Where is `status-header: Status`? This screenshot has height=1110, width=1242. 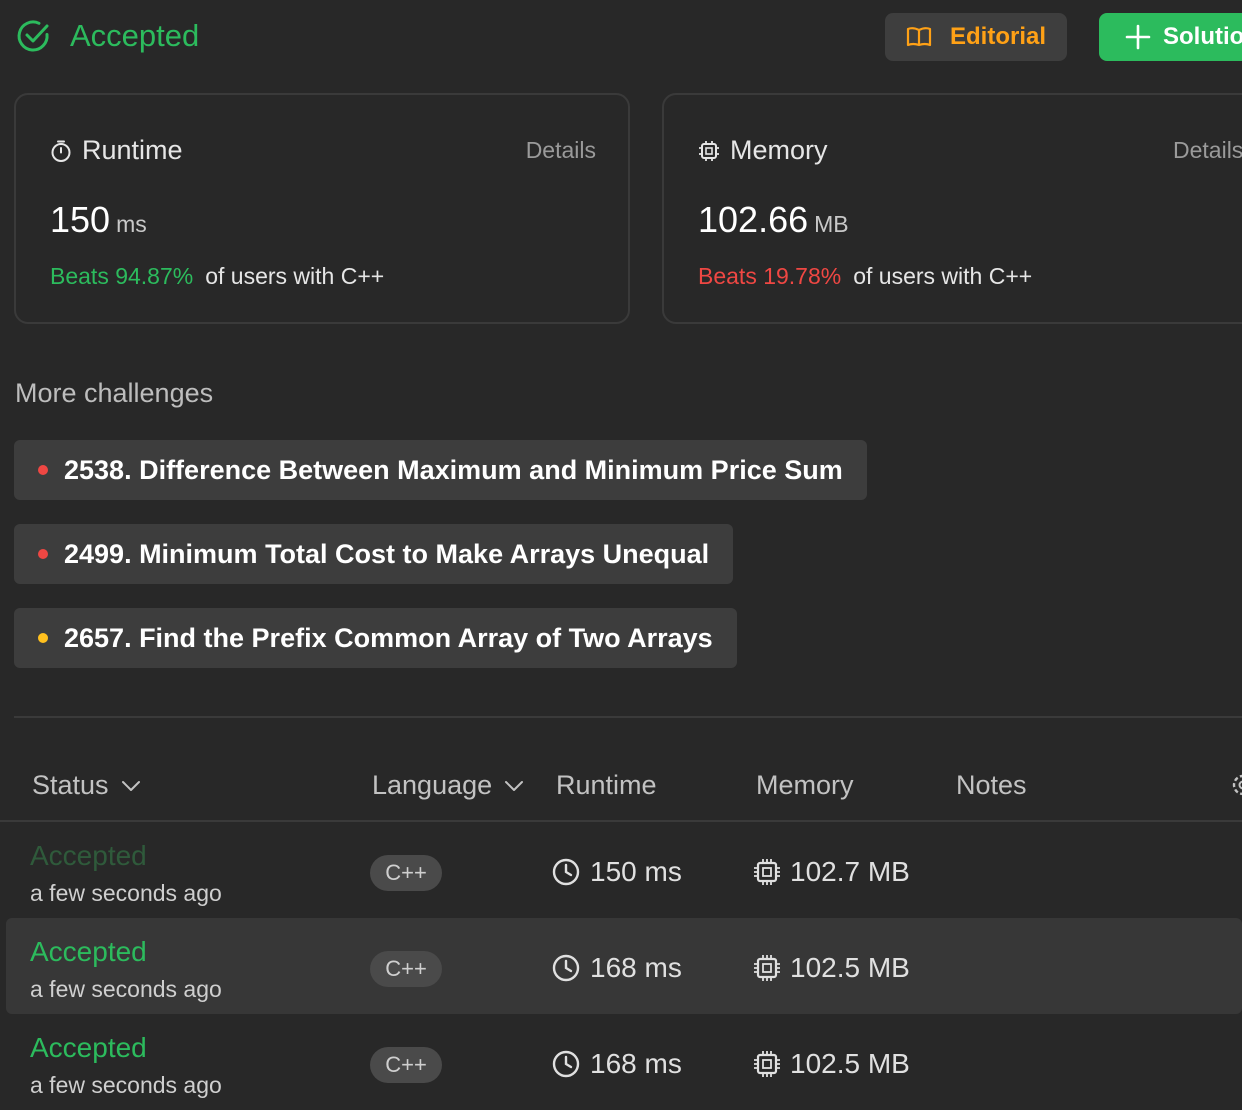 status-header: Status is located at coordinates (70, 785).